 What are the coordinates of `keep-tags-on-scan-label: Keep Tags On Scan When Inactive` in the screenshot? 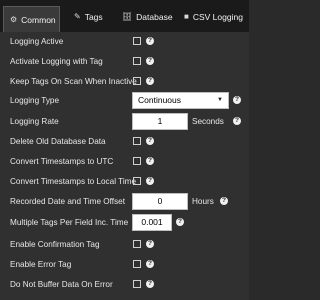 It's located at (73, 81).